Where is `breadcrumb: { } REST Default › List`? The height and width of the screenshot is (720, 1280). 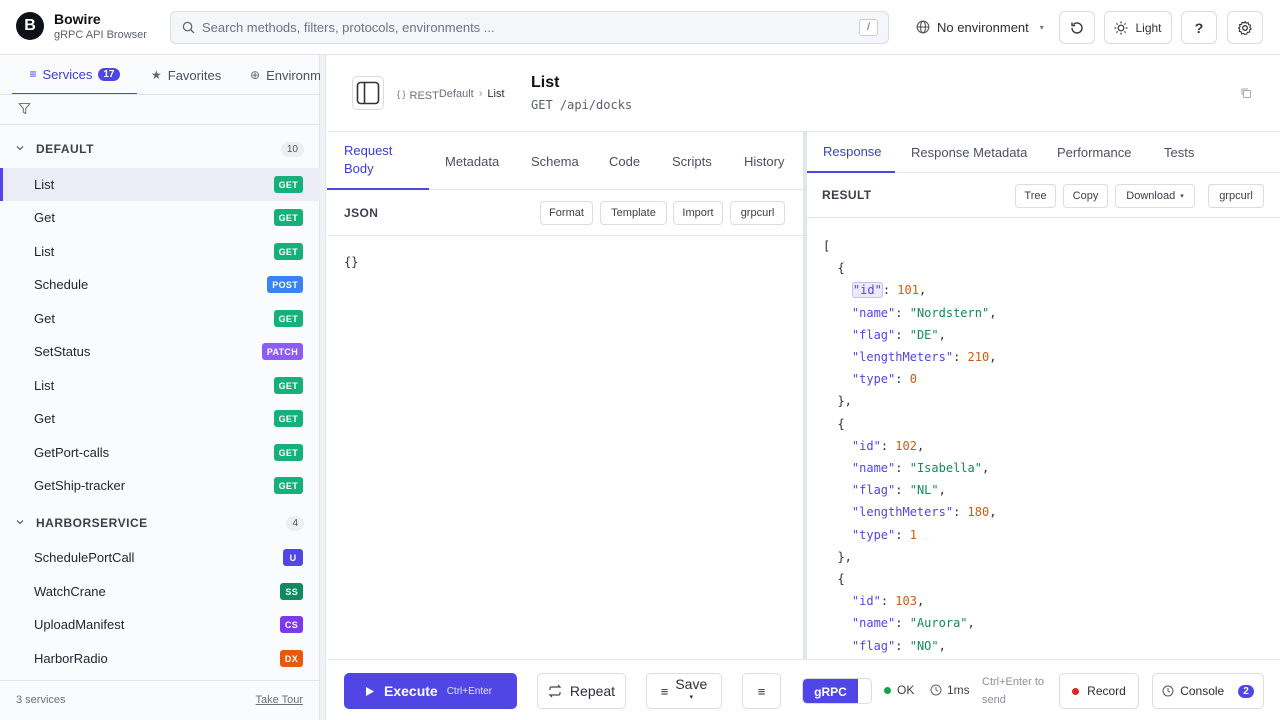 breadcrumb: { } REST Default › List is located at coordinates (451, 94).